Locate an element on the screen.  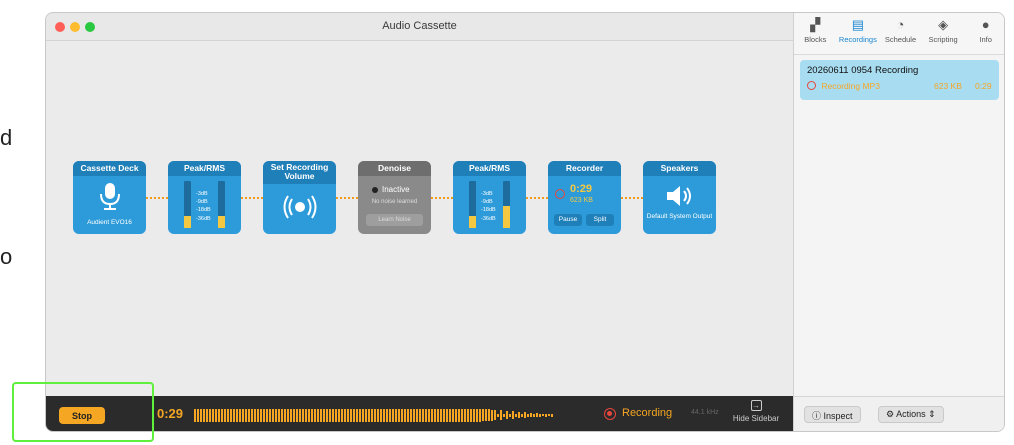
tab-schedule: ◔ Schedule is located at coordinates (900, 33).